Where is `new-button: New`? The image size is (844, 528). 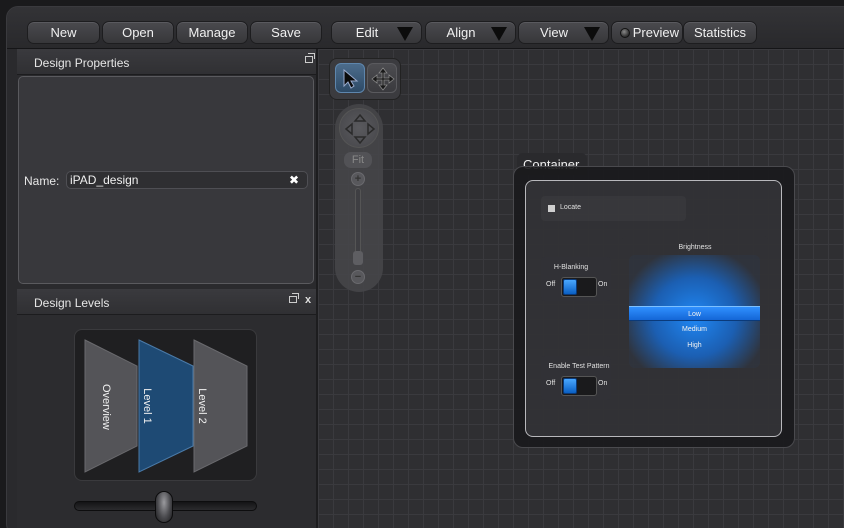
new-button: New is located at coordinates (63, 32).